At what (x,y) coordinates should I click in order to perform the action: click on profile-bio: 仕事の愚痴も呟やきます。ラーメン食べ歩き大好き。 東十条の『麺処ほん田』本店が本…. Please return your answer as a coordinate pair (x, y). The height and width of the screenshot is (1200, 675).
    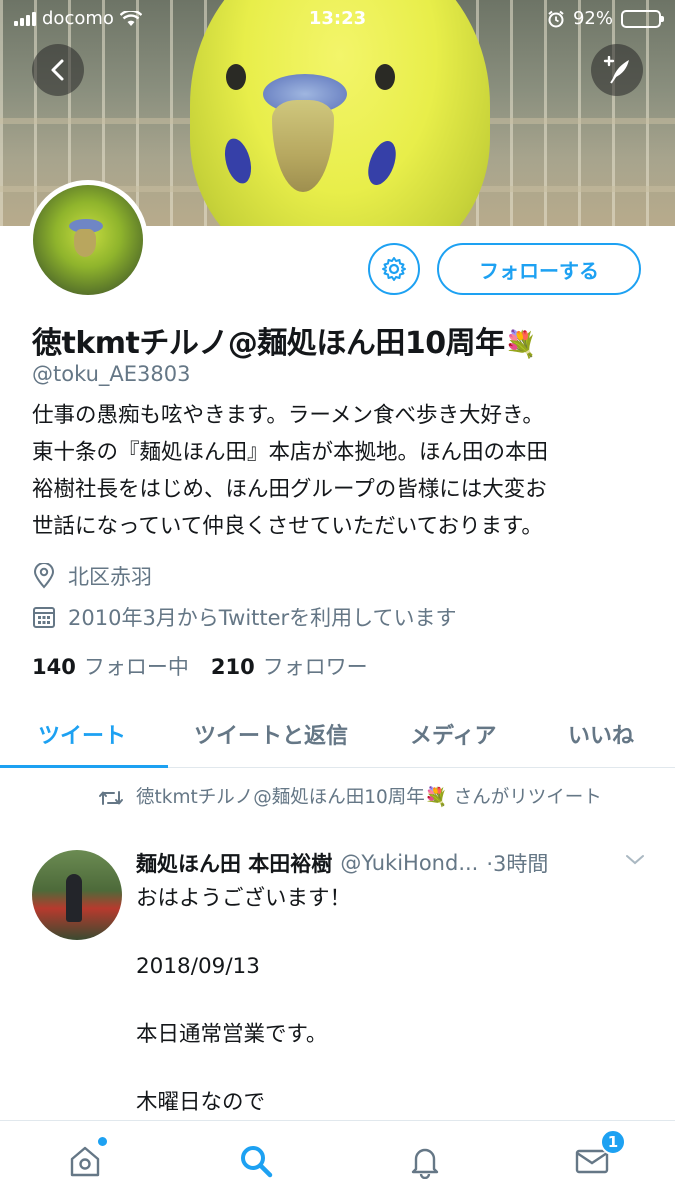
    Looking at the image, I should click on (339, 471).